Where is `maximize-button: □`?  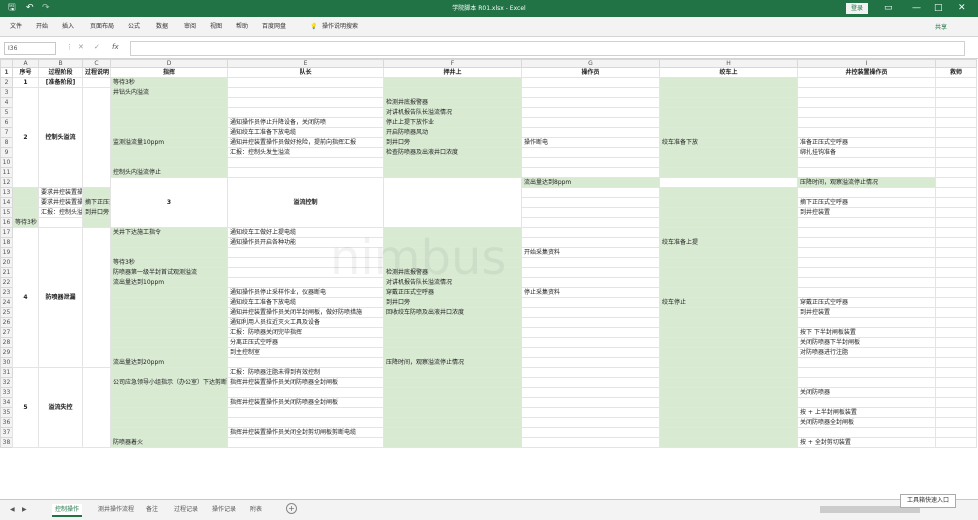
maximize-button: □ is located at coordinates (938, 8).